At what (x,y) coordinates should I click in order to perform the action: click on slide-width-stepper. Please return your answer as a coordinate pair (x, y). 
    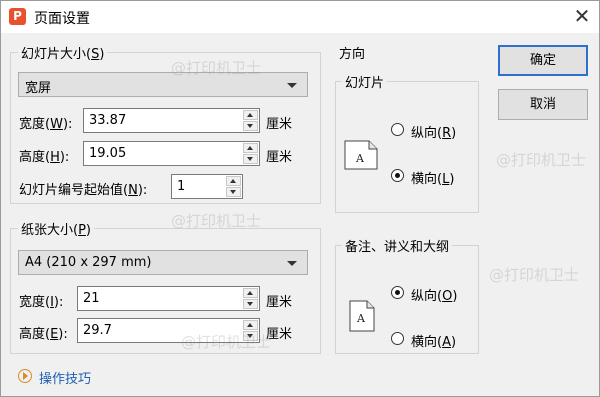
    Looking at the image, I should click on (250, 120).